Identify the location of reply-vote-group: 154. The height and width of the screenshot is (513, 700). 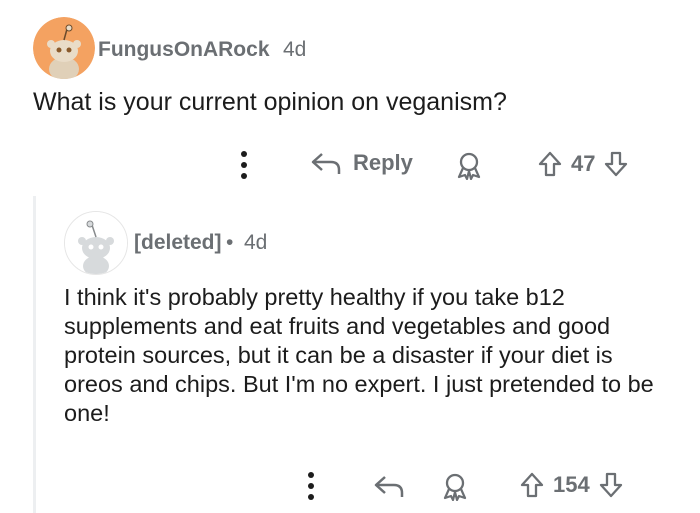
(571, 485).